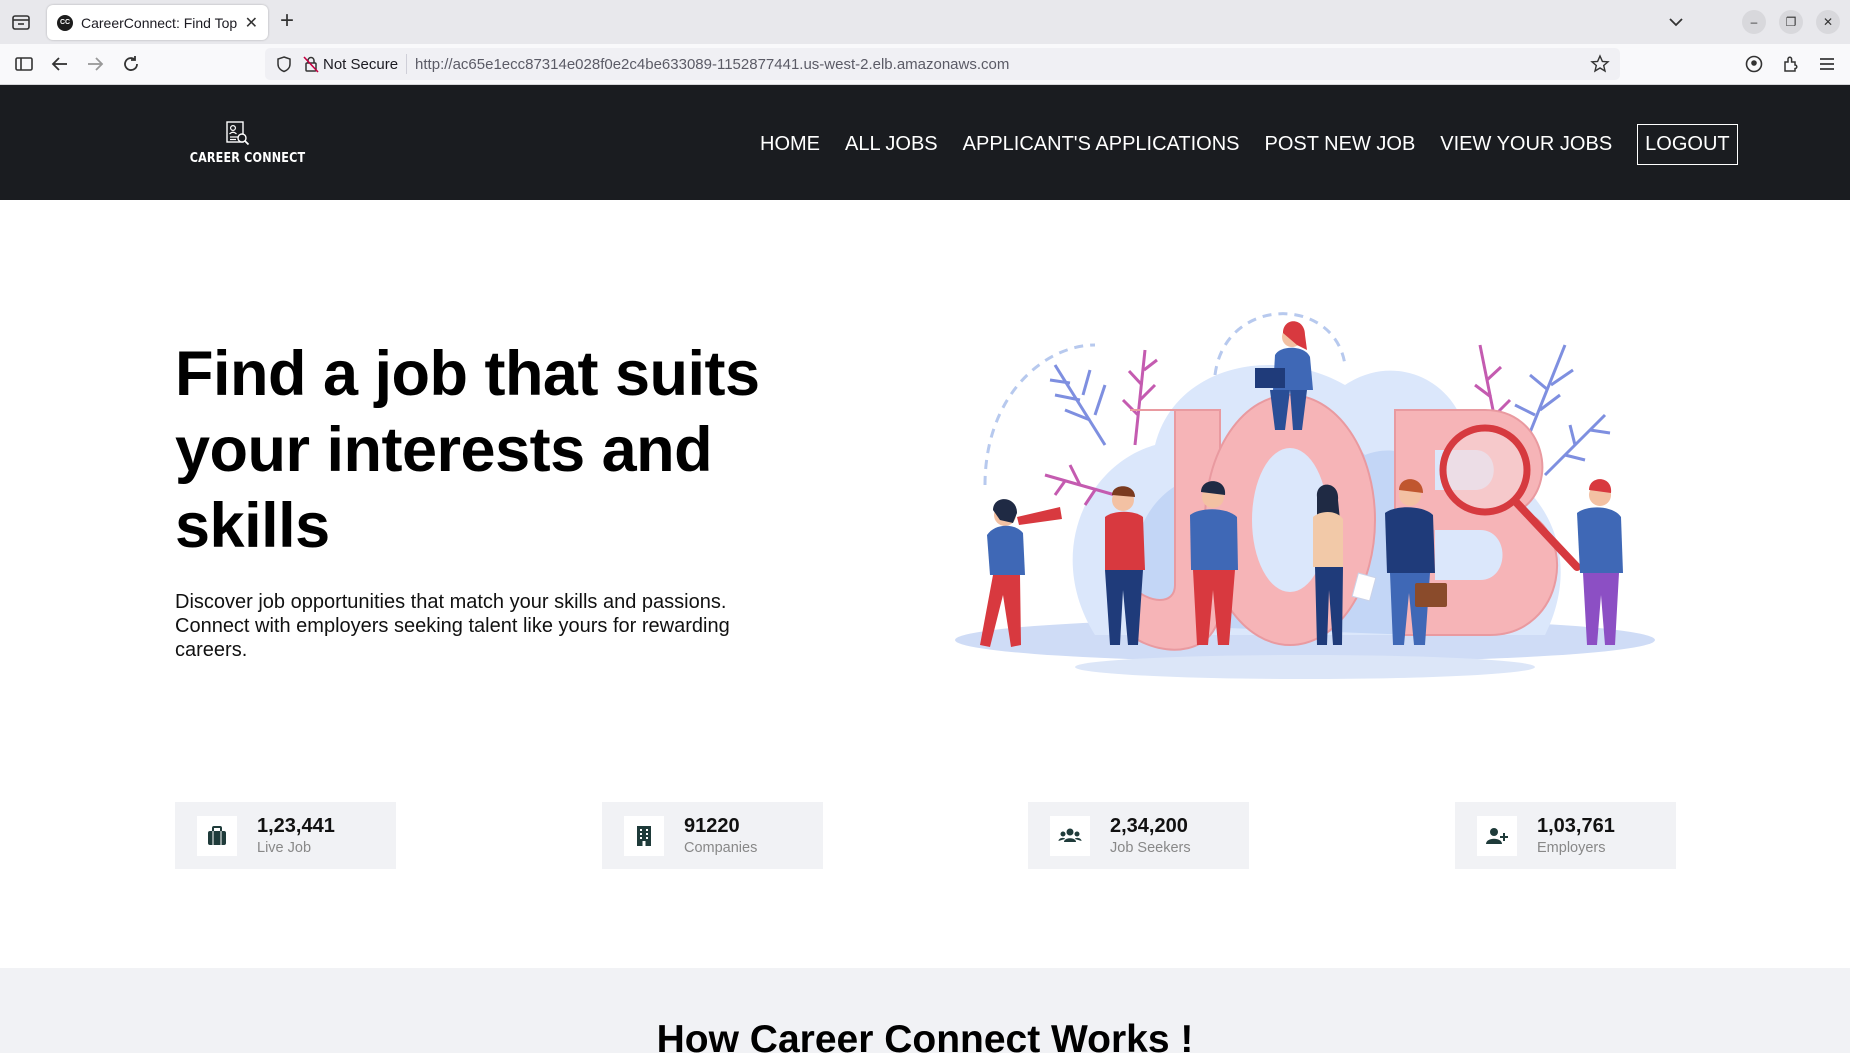 This screenshot has height=1053, width=1850. What do you see at coordinates (1827, 64) in the screenshot?
I see `menu-icon` at bounding box center [1827, 64].